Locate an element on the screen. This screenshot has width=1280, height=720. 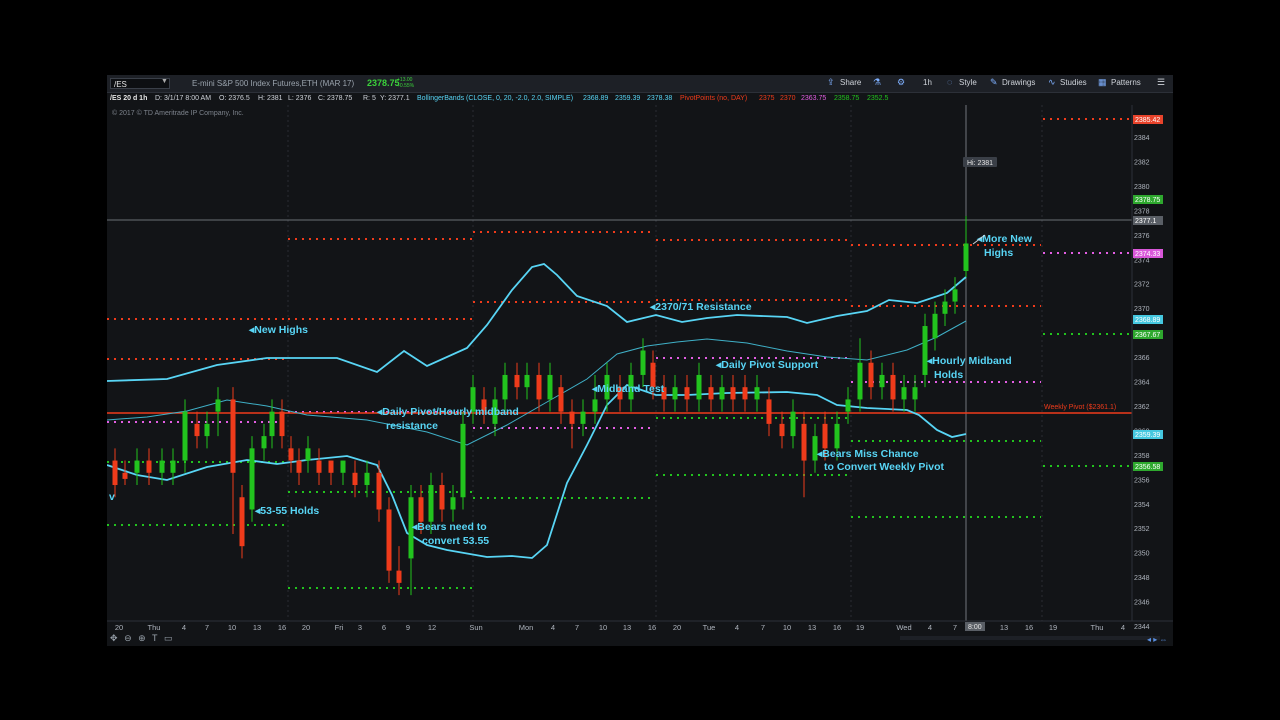
price-bubble-label: 2378.75 is located at coordinates (1147, 200).